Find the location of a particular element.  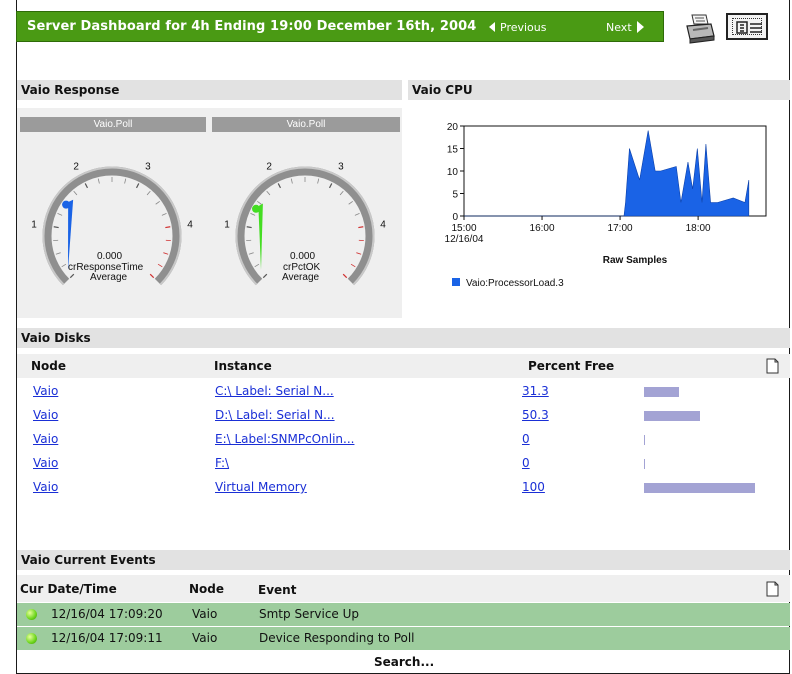

gauge-tick-label: 3 is located at coordinates (341, 167).